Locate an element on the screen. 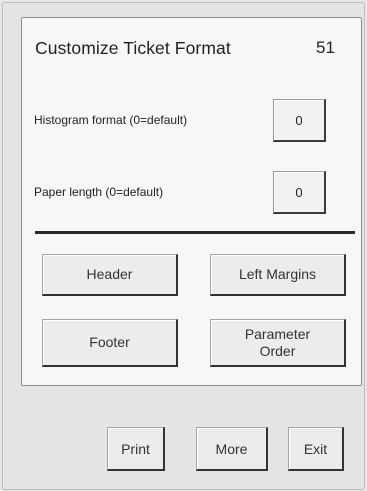  paper-length-label: Paper length (0=default) is located at coordinates (99, 192).